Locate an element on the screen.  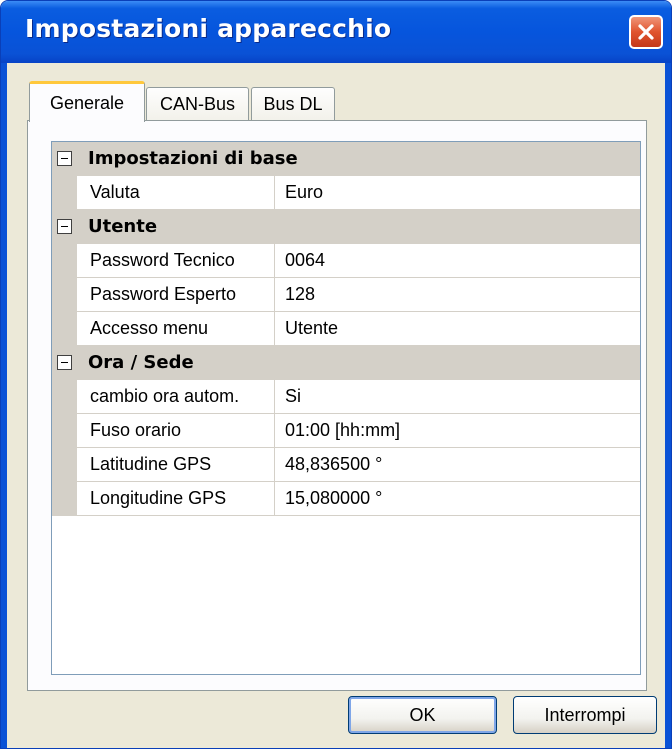
property-row-longitudine-gps: Longitudine GPS 15,080000 ° is located at coordinates (346, 499).